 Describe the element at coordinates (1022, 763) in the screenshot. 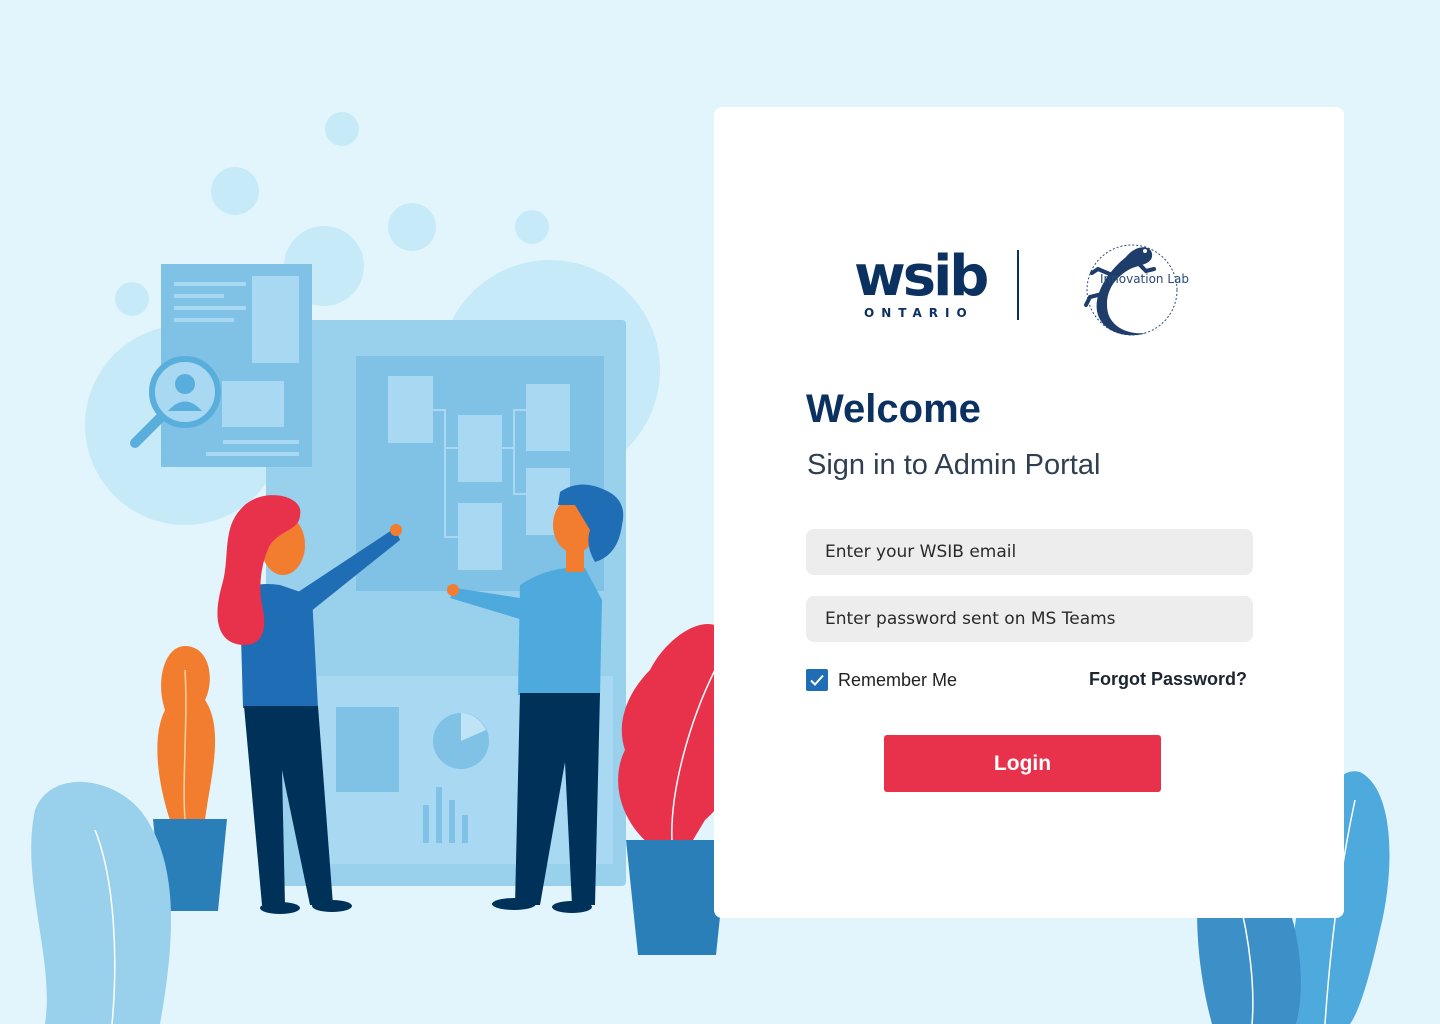

I see `login-button: Login` at that location.